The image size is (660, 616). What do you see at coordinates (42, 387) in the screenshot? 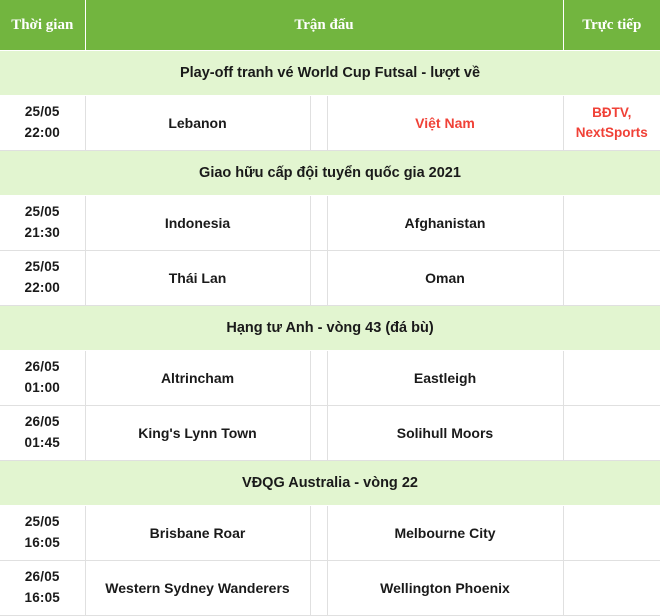
I see `match-clock: 01:00` at bounding box center [42, 387].